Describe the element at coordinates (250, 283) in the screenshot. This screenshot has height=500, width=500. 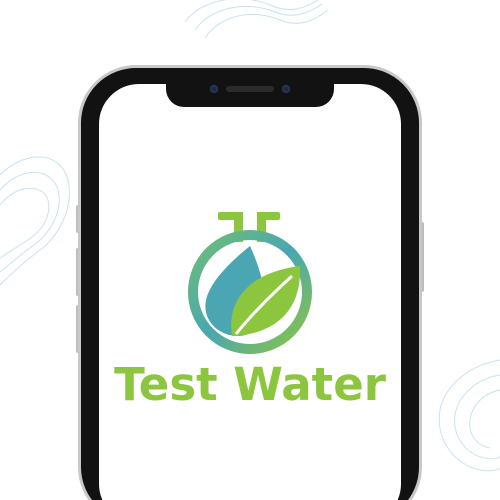
I see `flask-leaf-water-icon` at that location.